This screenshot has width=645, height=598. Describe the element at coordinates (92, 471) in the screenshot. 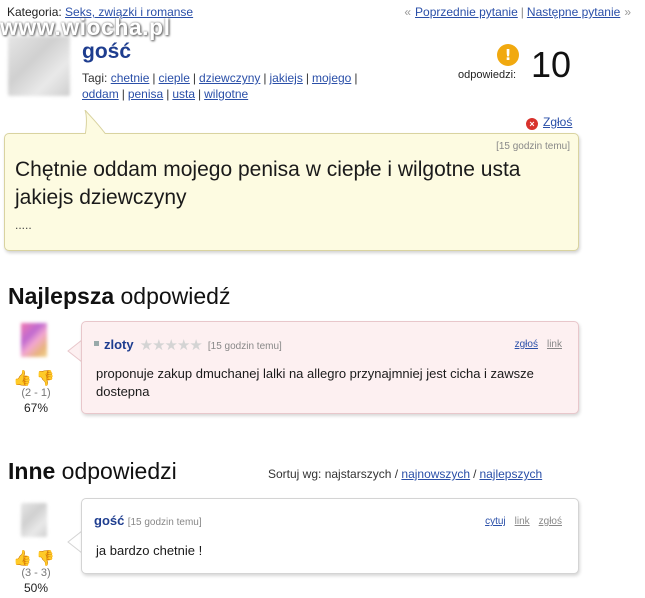

I see `other-answers-heading: Inne odpowiedzi` at that location.